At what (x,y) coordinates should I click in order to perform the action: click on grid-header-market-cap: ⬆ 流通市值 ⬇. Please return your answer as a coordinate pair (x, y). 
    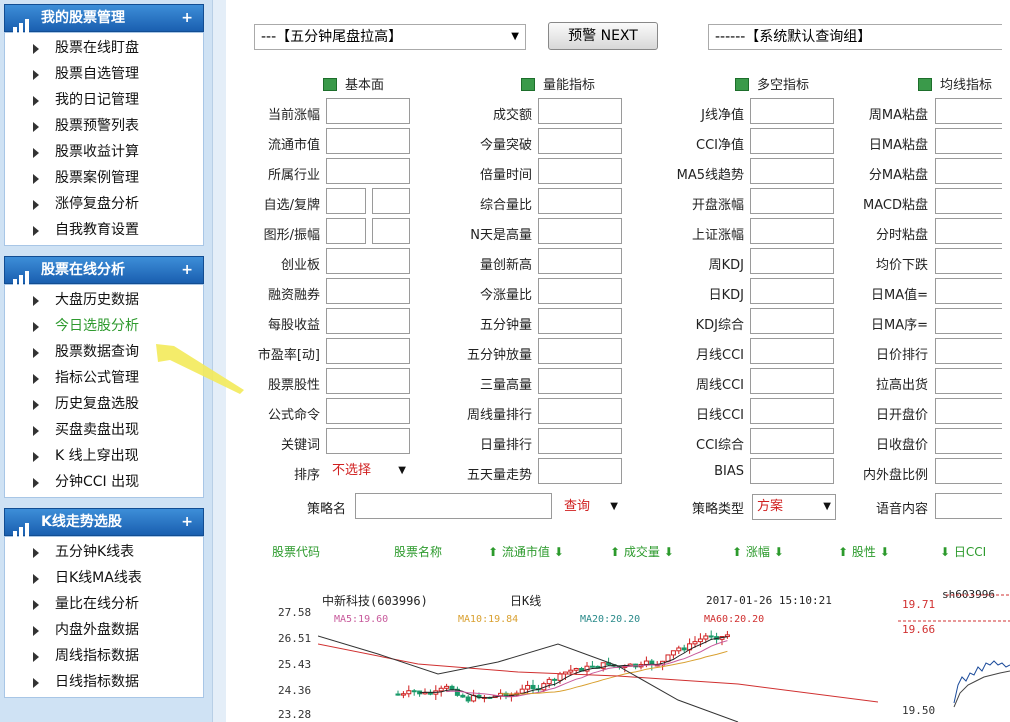
    Looking at the image, I should click on (526, 551).